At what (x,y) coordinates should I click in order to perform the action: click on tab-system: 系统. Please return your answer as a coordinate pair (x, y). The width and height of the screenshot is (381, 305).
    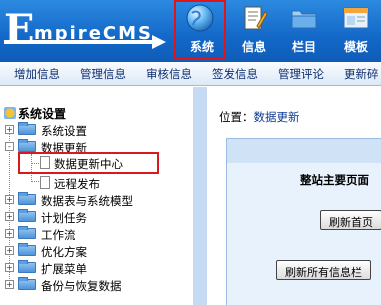
    Looking at the image, I should click on (200, 30).